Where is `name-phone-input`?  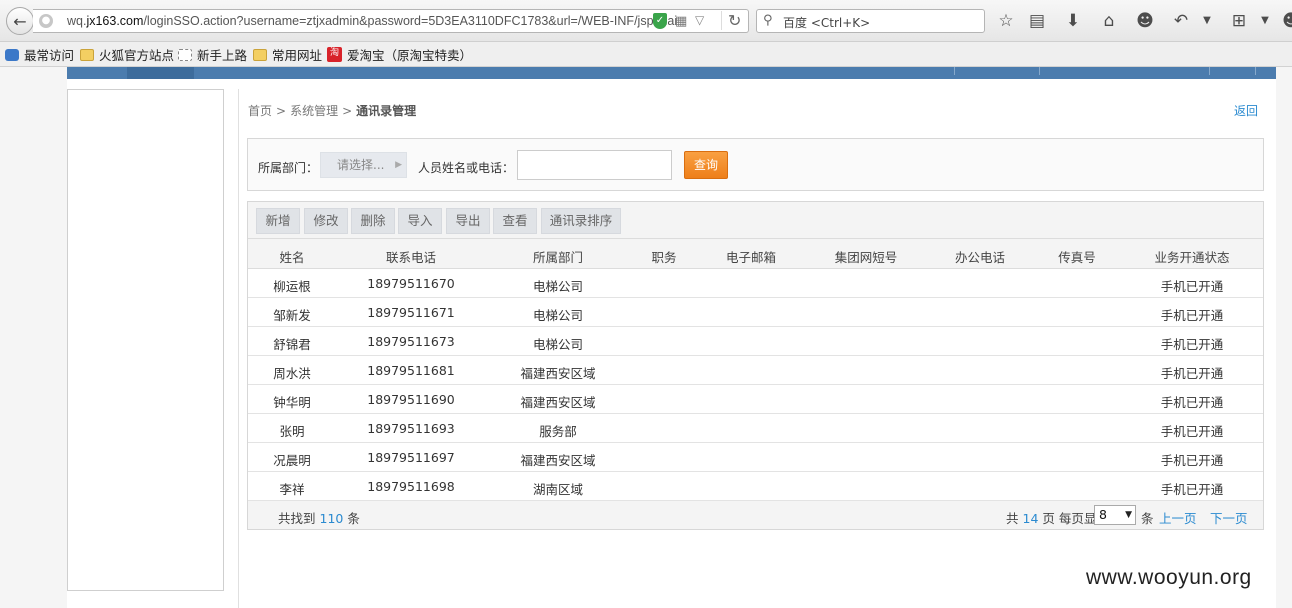
name-phone-input is located at coordinates (594, 165).